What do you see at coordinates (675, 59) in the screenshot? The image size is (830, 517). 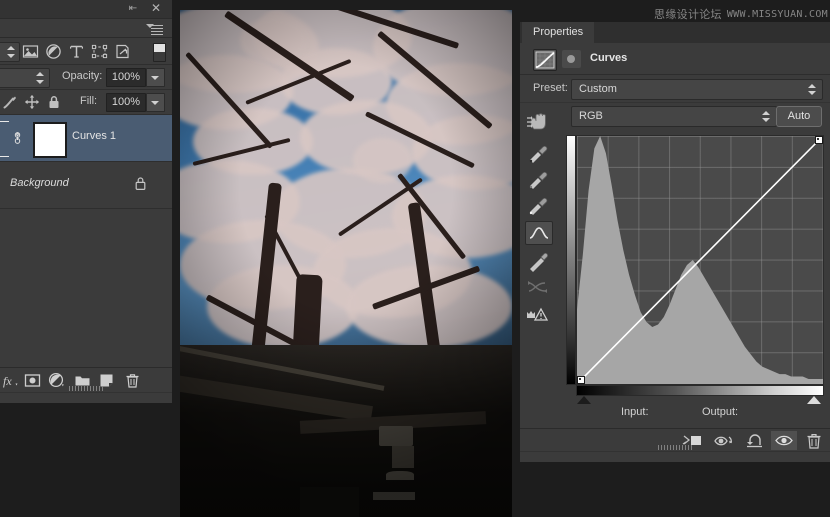 I see `properties-header: Curves` at bounding box center [675, 59].